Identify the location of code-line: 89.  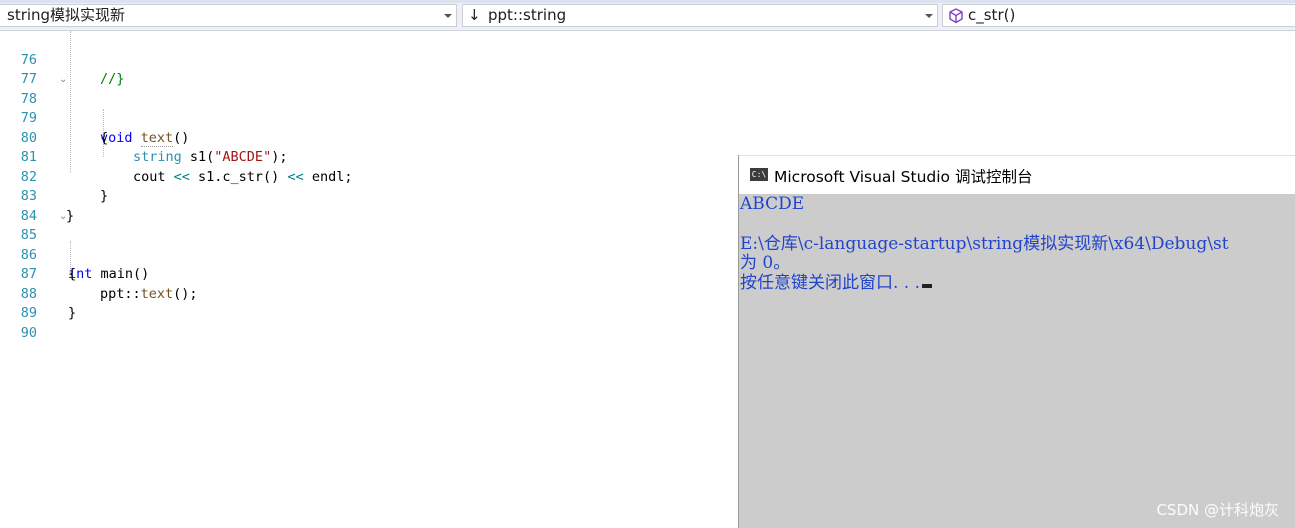
(370, 303).